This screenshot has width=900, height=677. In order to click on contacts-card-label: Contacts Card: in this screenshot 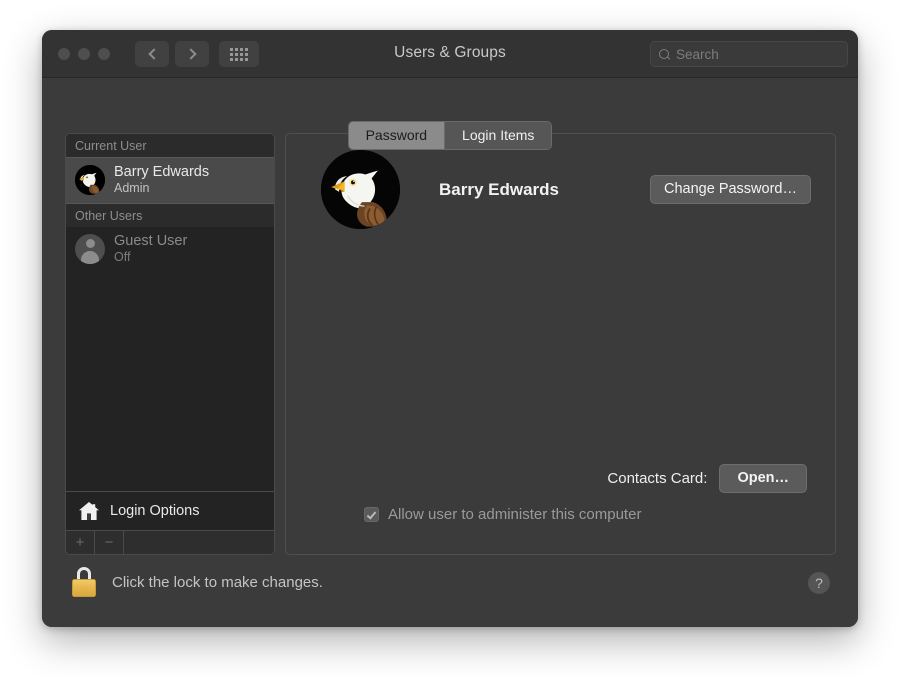, I will do `click(657, 478)`.